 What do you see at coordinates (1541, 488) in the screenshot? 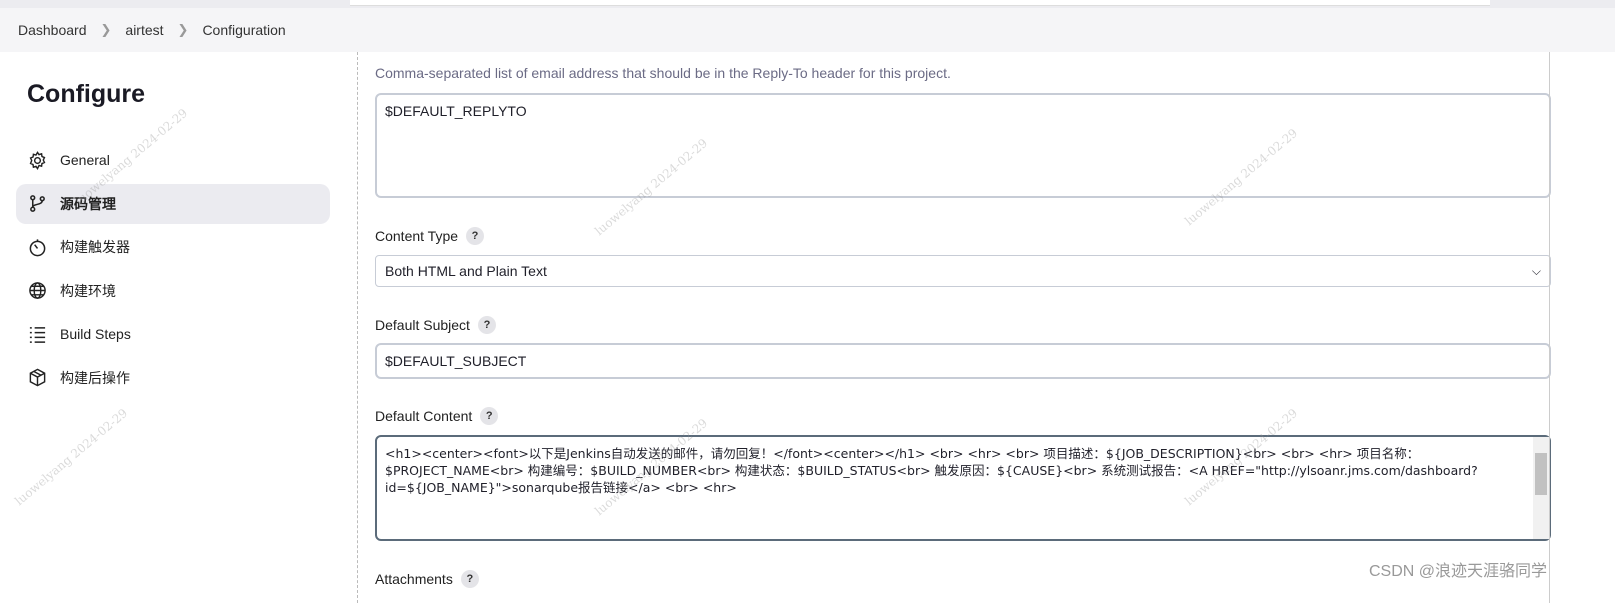
I see `textarea-scrollbar` at bounding box center [1541, 488].